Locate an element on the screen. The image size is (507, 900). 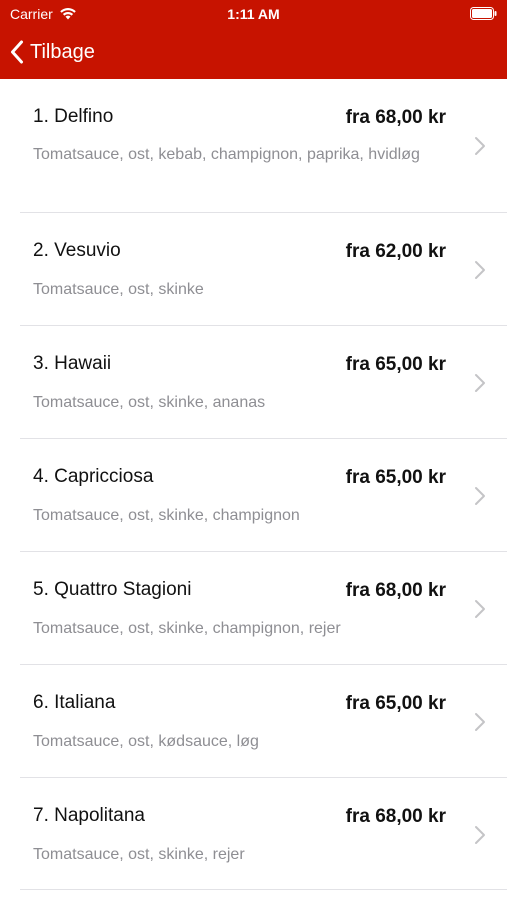
status-bar: Carrier 1:11 AM is located at coordinates (253, 14).